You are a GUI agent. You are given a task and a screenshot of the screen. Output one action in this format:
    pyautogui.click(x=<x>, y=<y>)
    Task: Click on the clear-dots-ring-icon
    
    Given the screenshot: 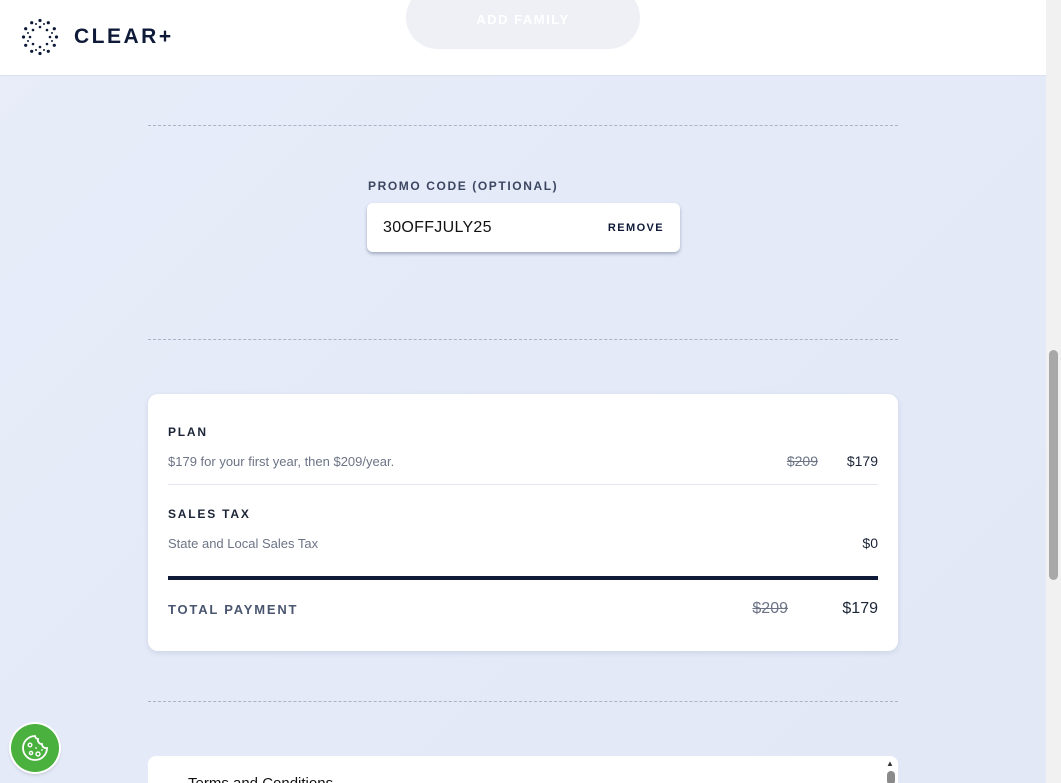 What is the action you would take?
    pyautogui.click(x=40, y=37)
    